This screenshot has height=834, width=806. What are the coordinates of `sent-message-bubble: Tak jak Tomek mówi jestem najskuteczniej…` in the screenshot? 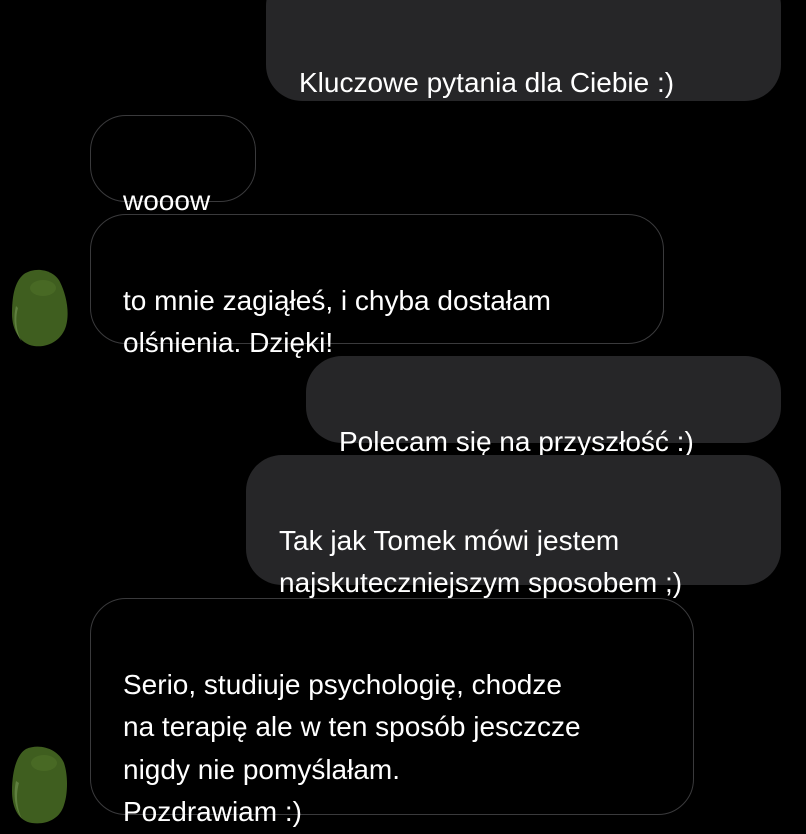 It's located at (513, 526).